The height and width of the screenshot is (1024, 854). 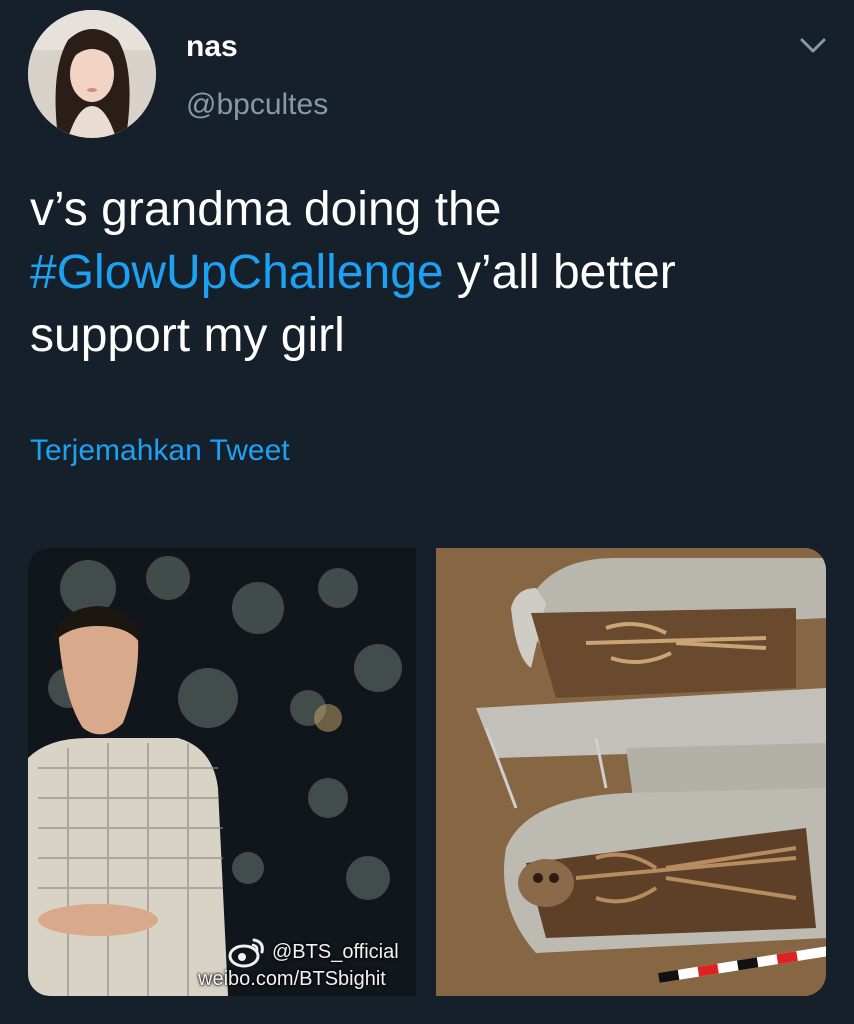 What do you see at coordinates (257, 105) in the screenshot?
I see `user-handle: @bpcultes` at bounding box center [257, 105].